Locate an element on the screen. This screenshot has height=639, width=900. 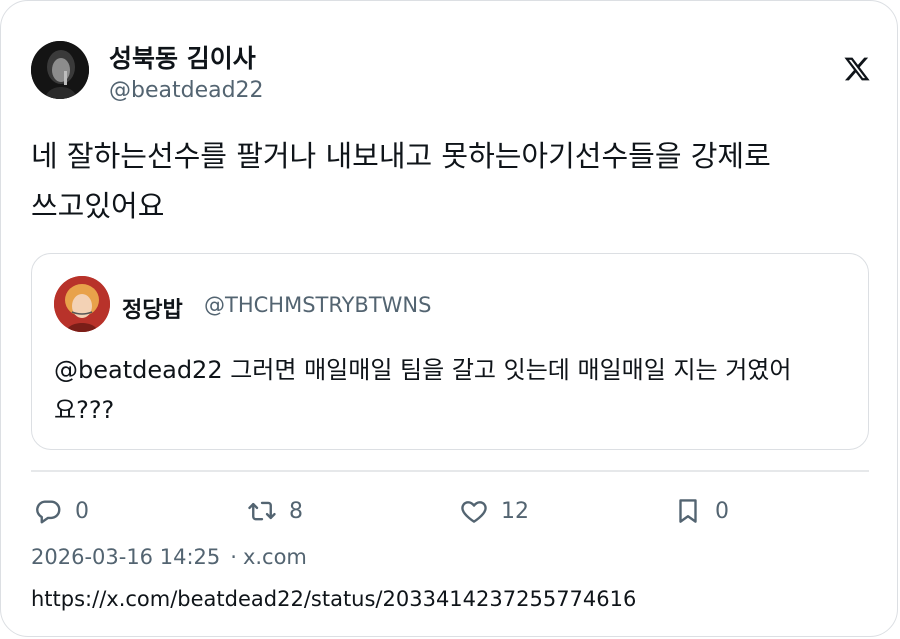
author-avatar is located at coordinates (60, 70).